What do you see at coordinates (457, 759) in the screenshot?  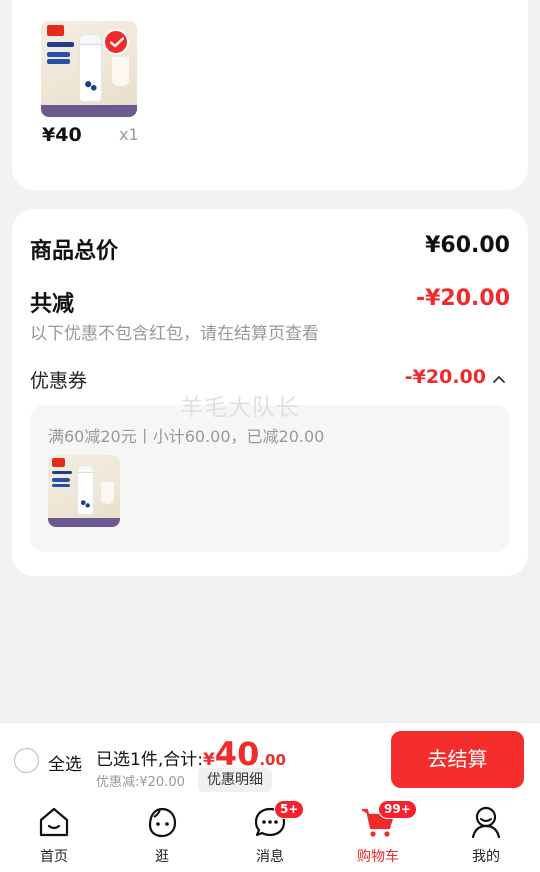 I see `checkout-button: 去结算` at bounding box center [457, 759].